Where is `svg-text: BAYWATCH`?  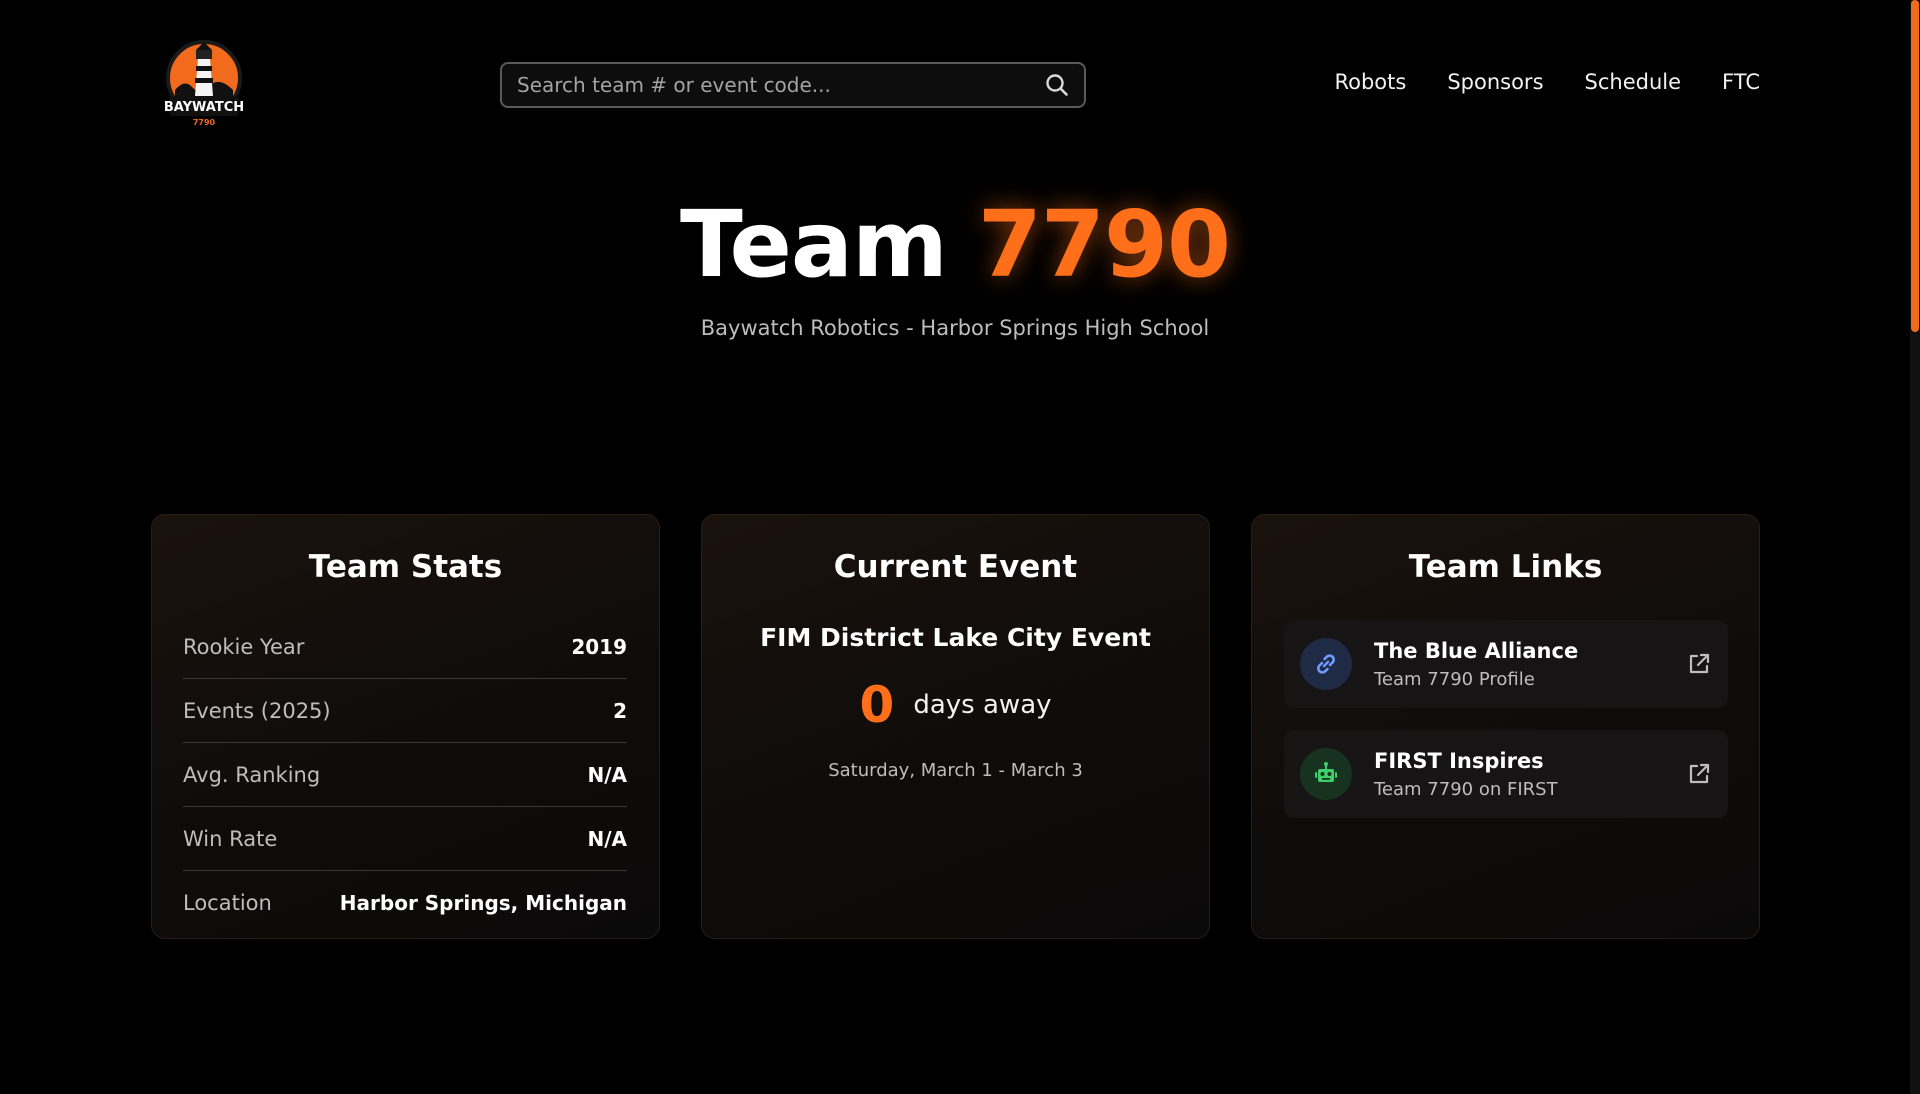 svg-text: BAYWATCH is located at coordinates (204, 107).